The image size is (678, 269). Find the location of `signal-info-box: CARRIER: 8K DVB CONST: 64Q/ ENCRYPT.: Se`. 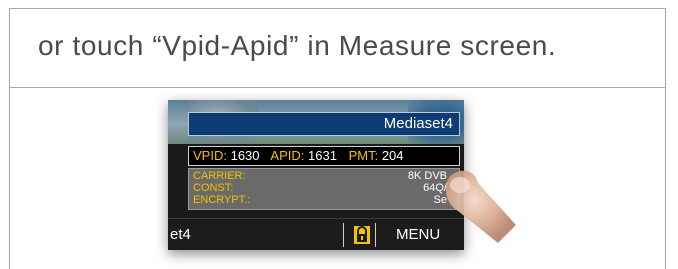

signal-info-box: CARRIER: 8K DVB CONST: 64Q/ ENCRYPT.: Se is located at coordinates (324, 189).